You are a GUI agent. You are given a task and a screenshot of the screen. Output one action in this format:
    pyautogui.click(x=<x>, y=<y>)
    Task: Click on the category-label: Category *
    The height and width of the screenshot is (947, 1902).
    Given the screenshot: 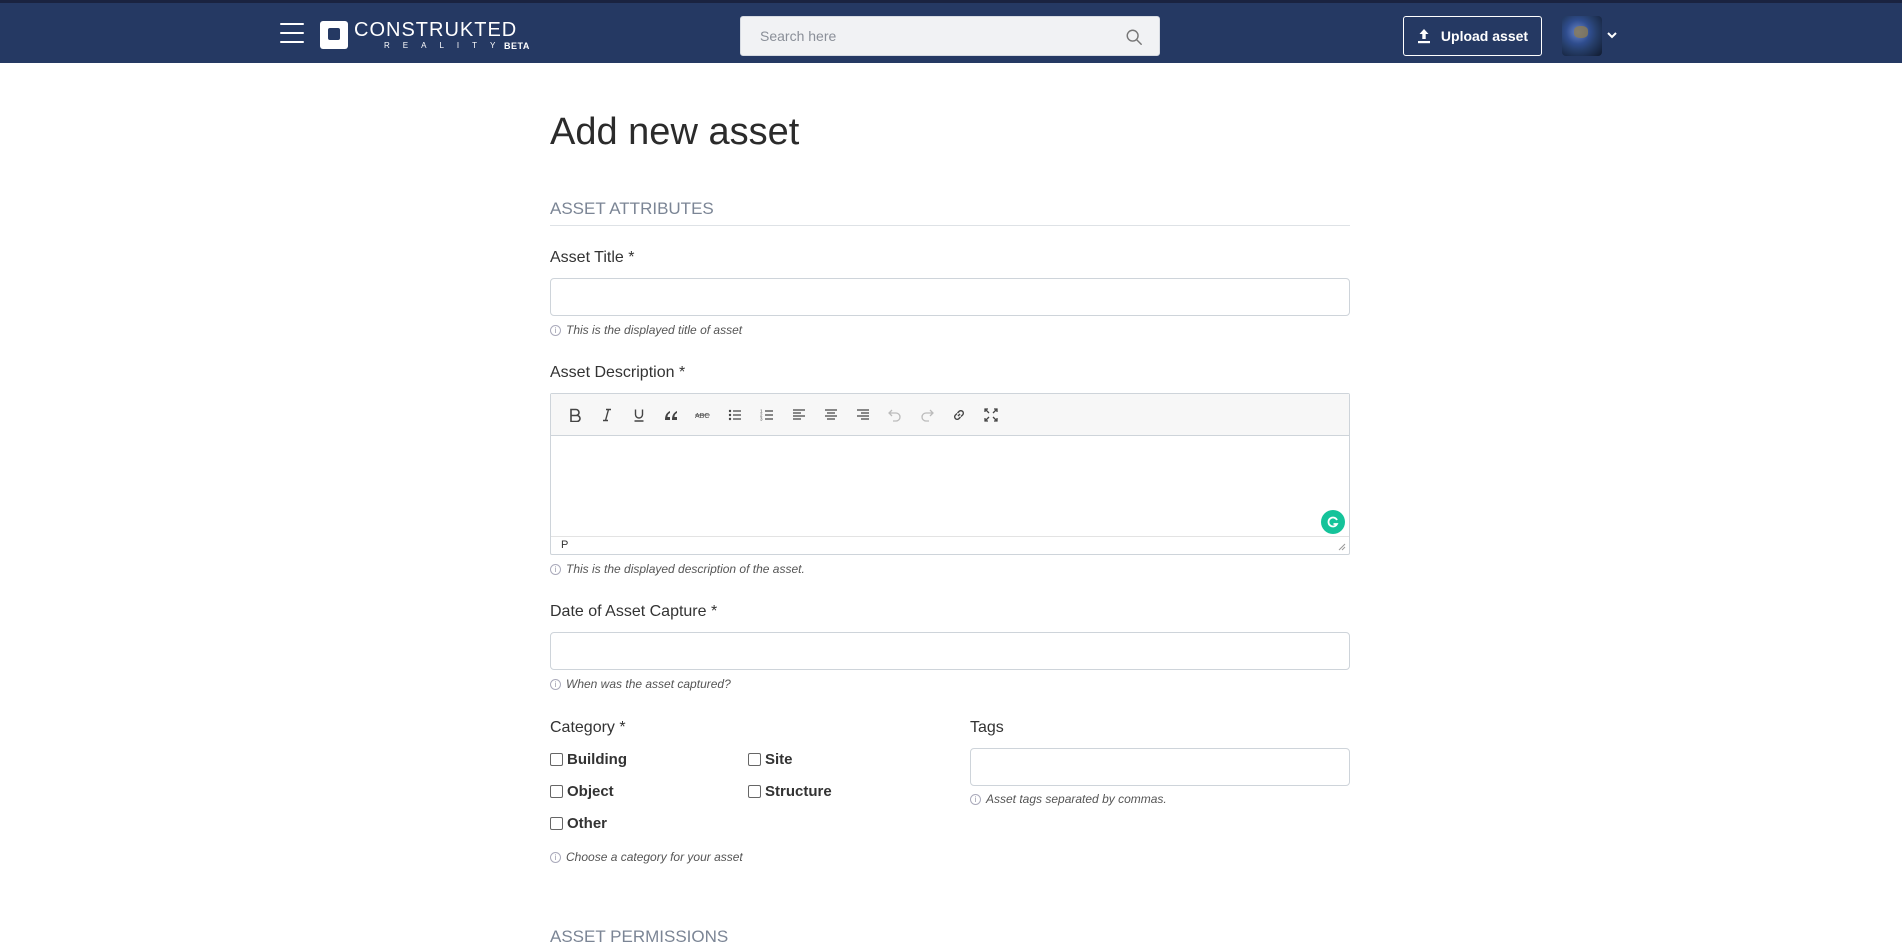 What is the action you would take?
    pyautogui.click(x=588, y=727)
    